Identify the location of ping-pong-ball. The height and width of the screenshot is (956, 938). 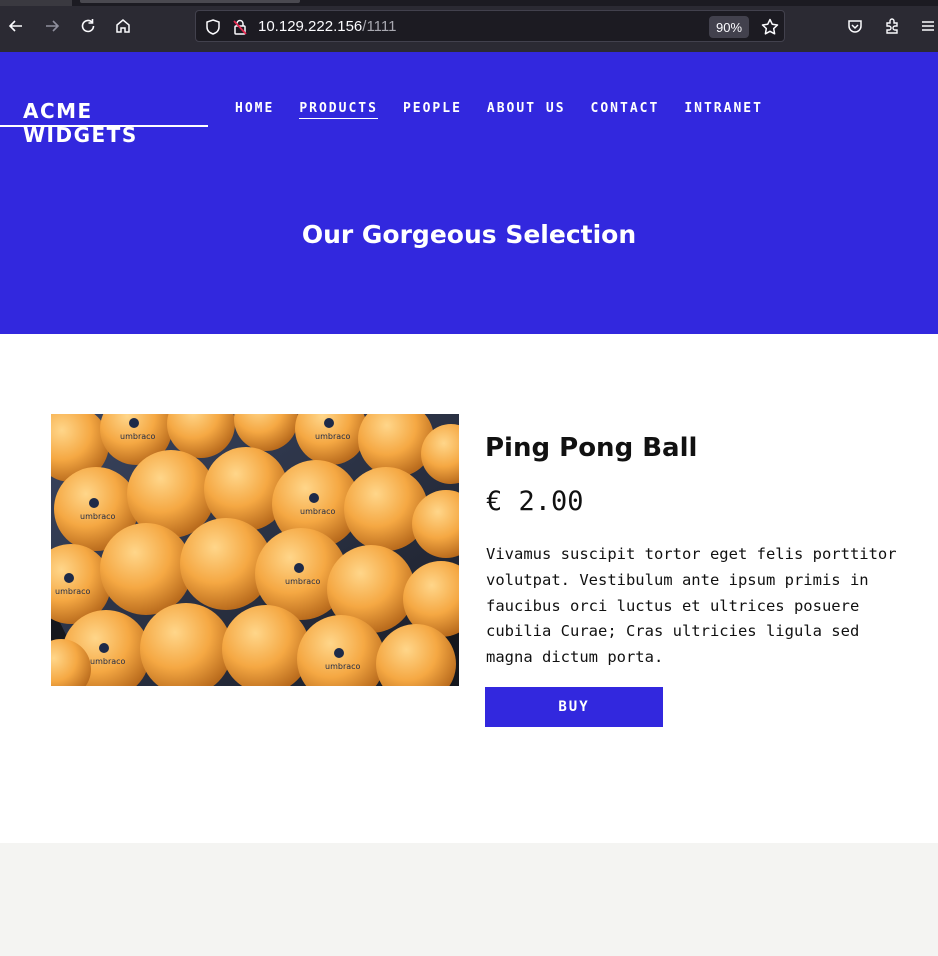
(146, 569).